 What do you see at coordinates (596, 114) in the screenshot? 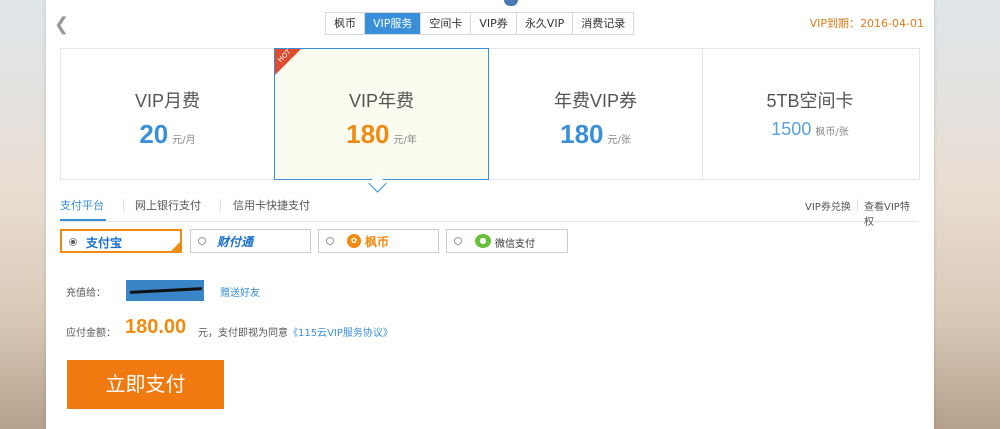
I see `product-yearly-vip-coupon: 年费VIP券 180 元/张` at bounding box center [596, 114].